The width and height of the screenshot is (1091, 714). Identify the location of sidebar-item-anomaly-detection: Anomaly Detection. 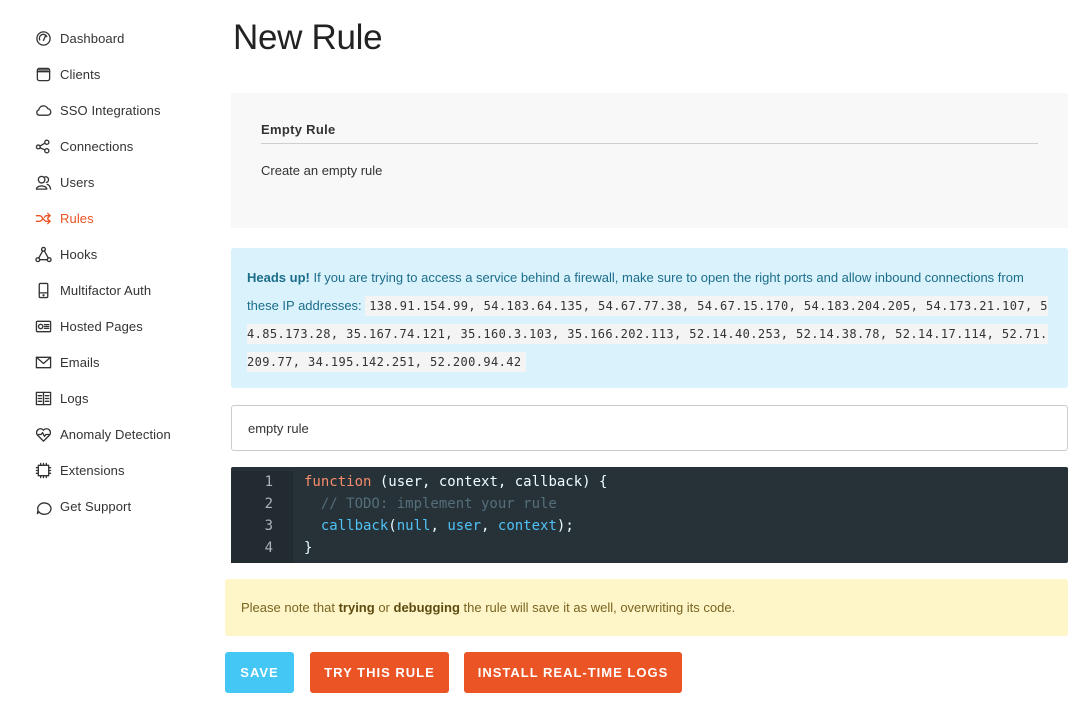
(124, 434).